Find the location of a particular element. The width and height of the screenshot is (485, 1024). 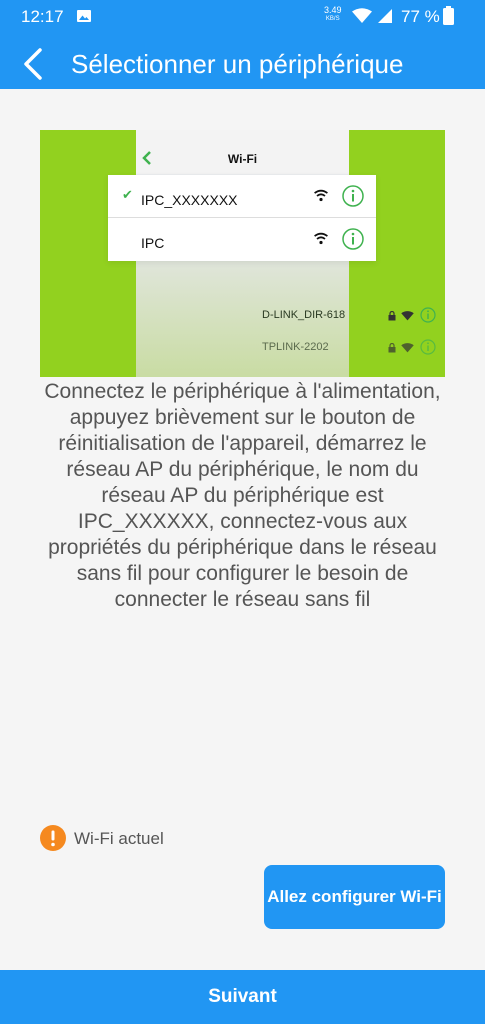

warning-icon is located at coordinates (53, 838).